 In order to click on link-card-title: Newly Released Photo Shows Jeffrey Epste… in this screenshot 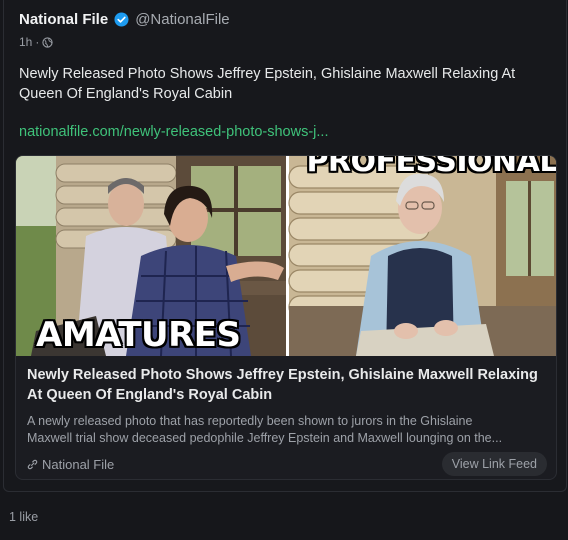, I will do `click(287, 385)`.